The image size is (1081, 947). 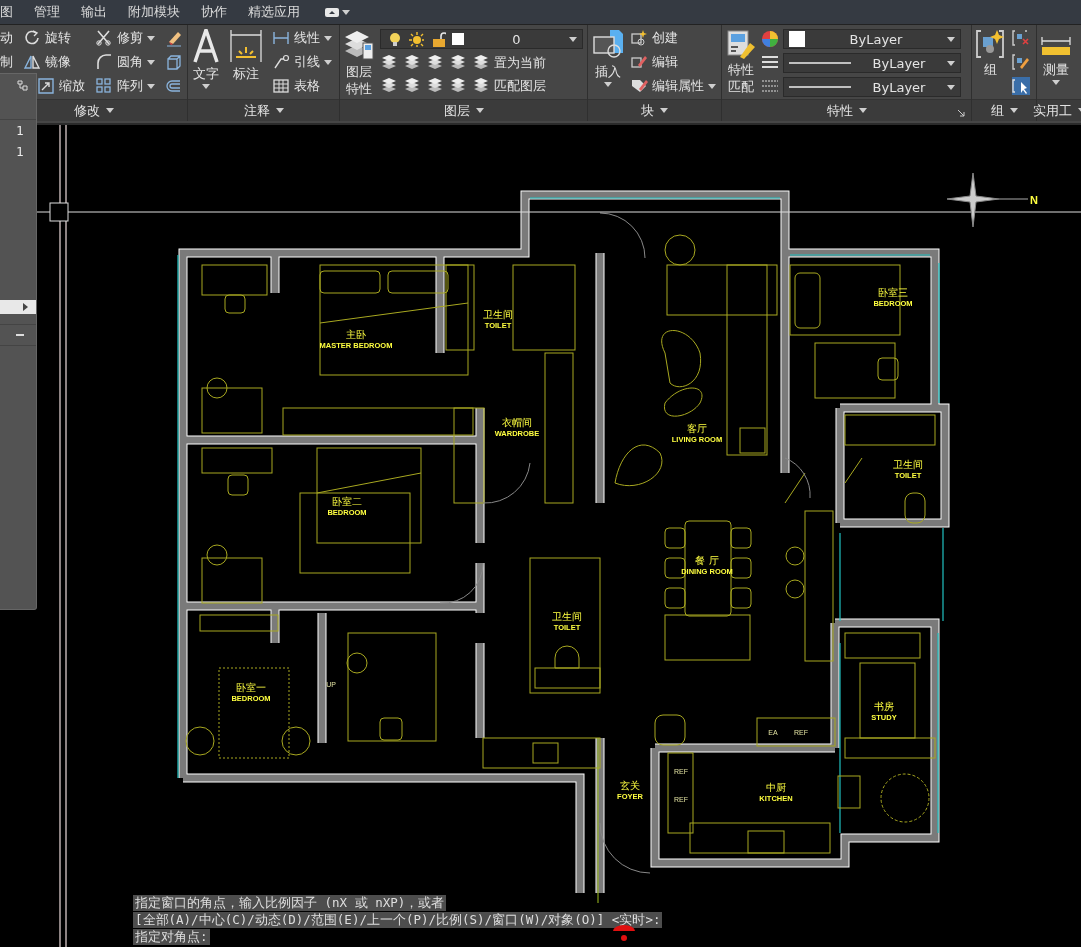 What do you see at coordinates (416, 39) in the screenshot?
I see `sun-icon` at bounding box center [416, 39].